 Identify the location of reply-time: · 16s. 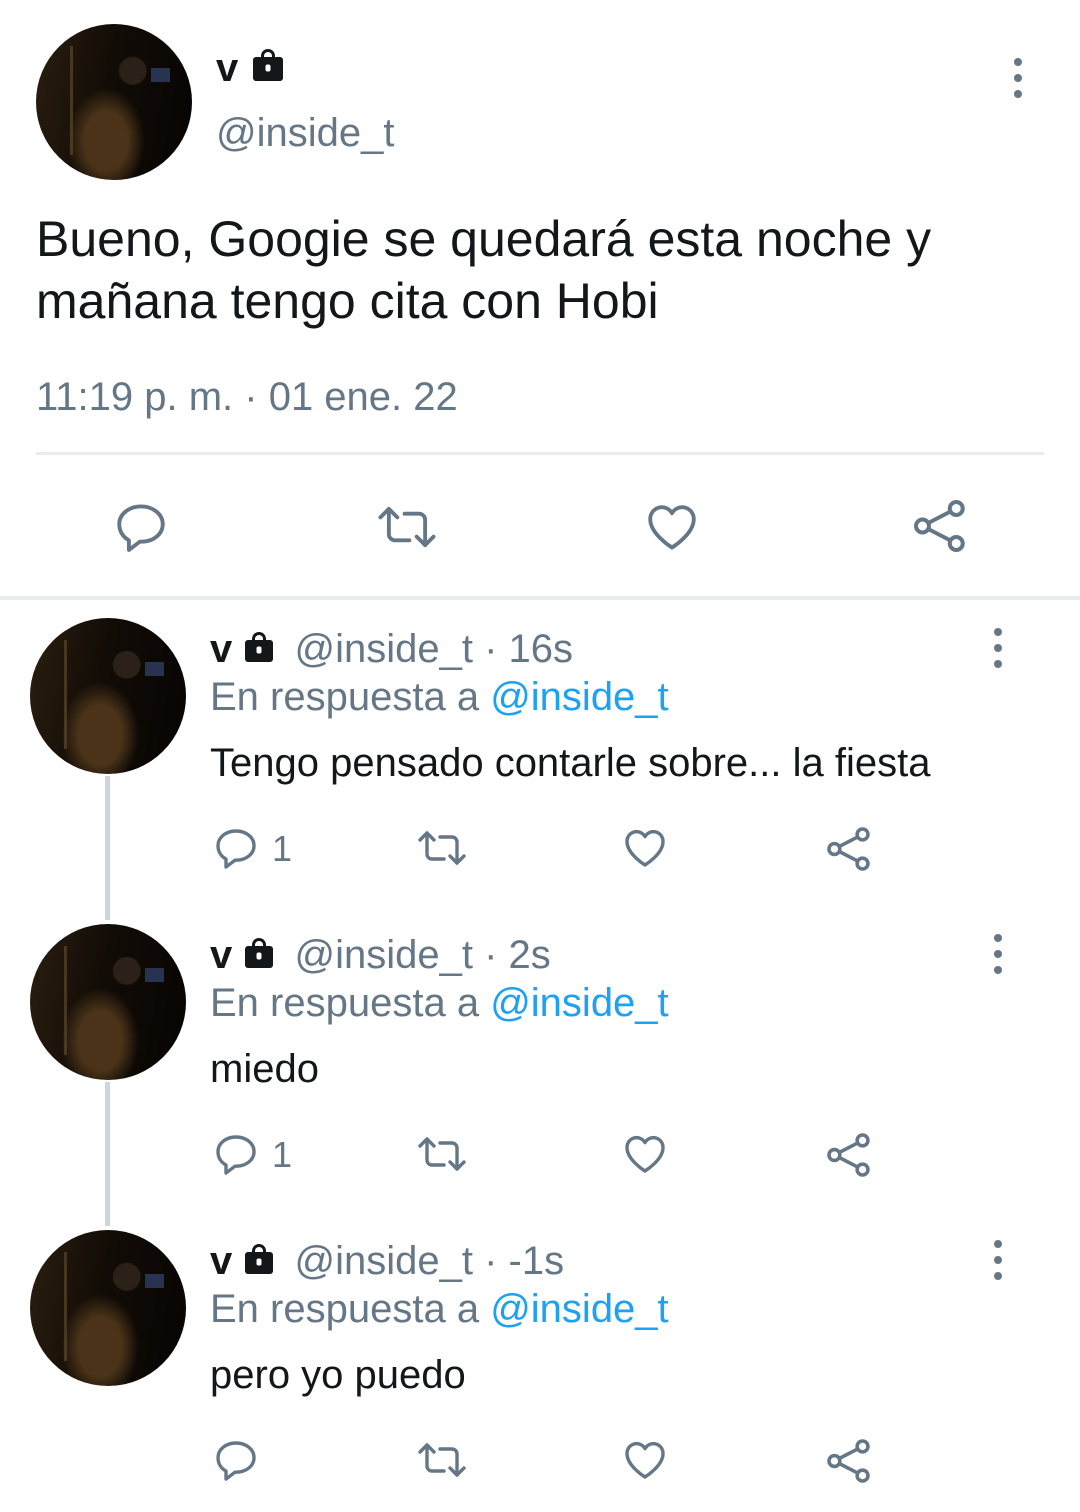
(529, 649).